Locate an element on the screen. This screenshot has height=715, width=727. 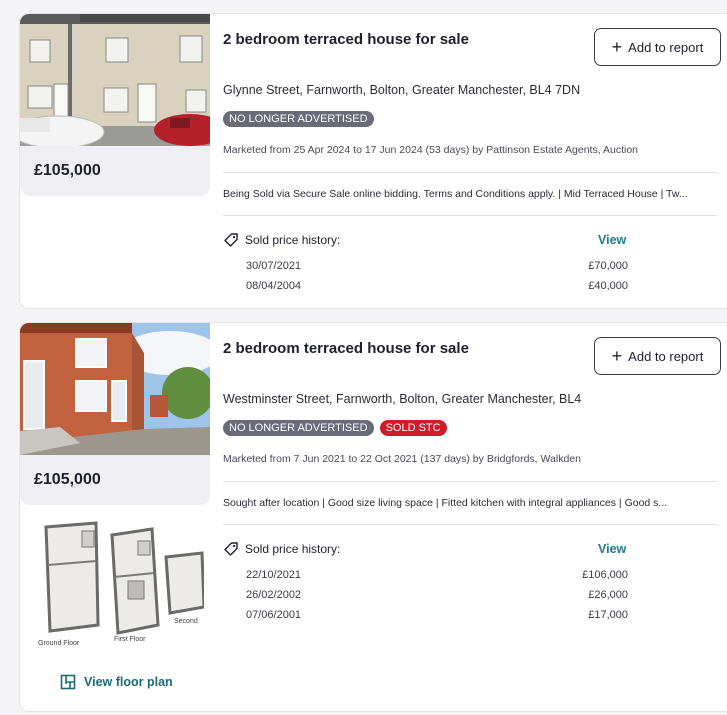
history-amount: £17,000 is located at coordinates (608, 615).